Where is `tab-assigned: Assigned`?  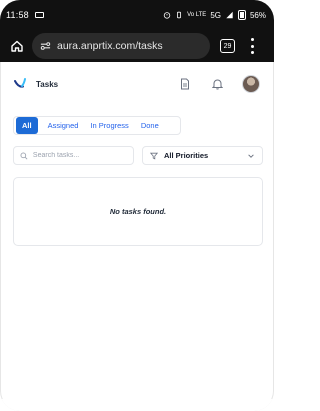 tab-assigned: Assigned is located at coordinates (63, 125).